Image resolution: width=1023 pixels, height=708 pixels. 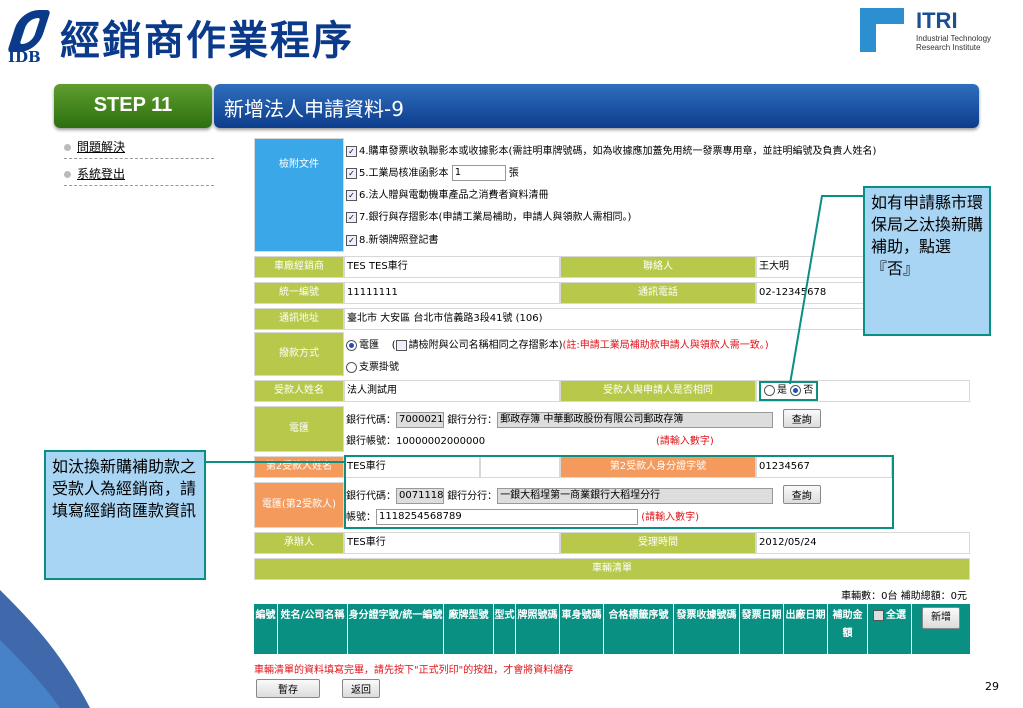 What do you see at coordinates (826, 290) in the screenshot?
I see `callout-right-connector` at bounding box center [826, 290].